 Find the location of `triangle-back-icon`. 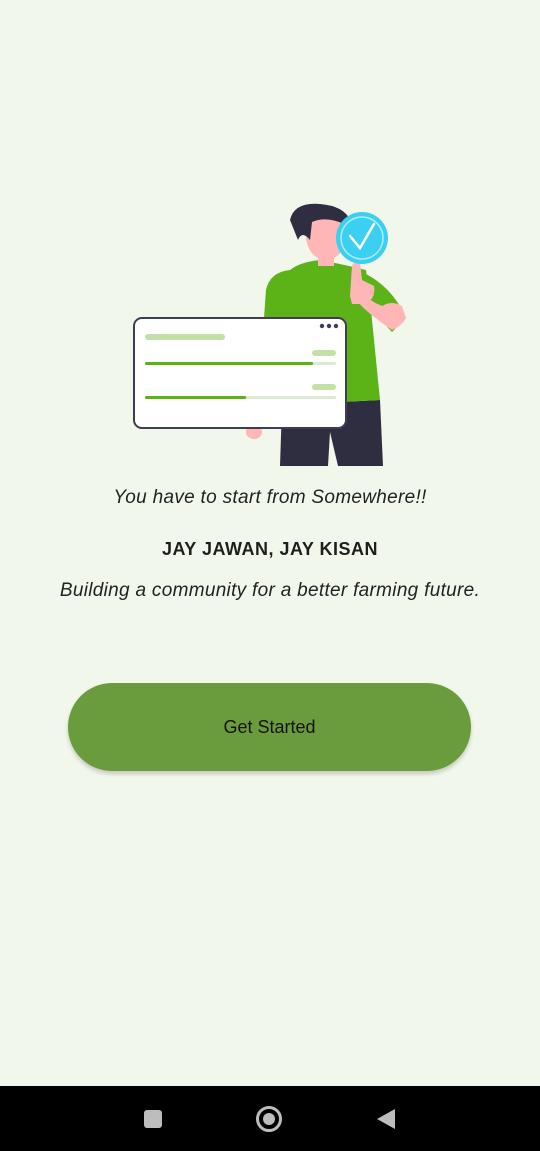

triangle-back-icon is located at coordinates (386, 1118).